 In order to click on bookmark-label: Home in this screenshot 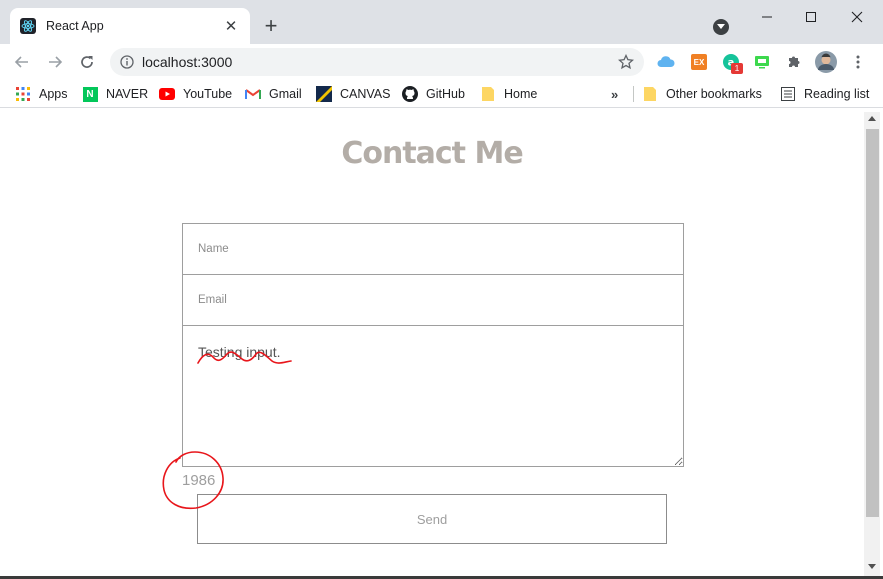, I will do `click(521, 94)`.